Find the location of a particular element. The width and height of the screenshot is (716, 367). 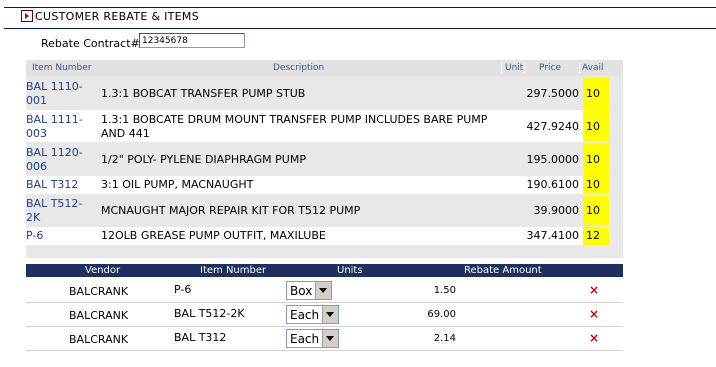

item-number-link: BAL 1110-001 is located at coordinates (56, 94).